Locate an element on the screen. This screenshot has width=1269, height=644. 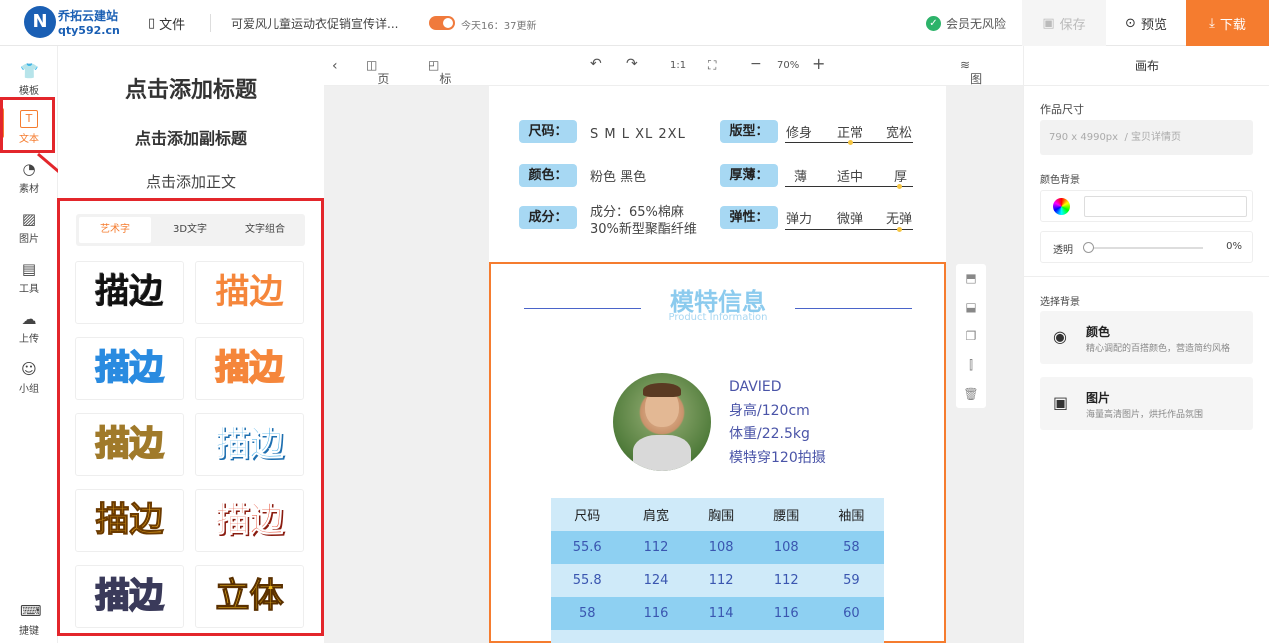
spec-material-value-2: 30%新型聚酯纤维 is located at coordinates (643, 227).